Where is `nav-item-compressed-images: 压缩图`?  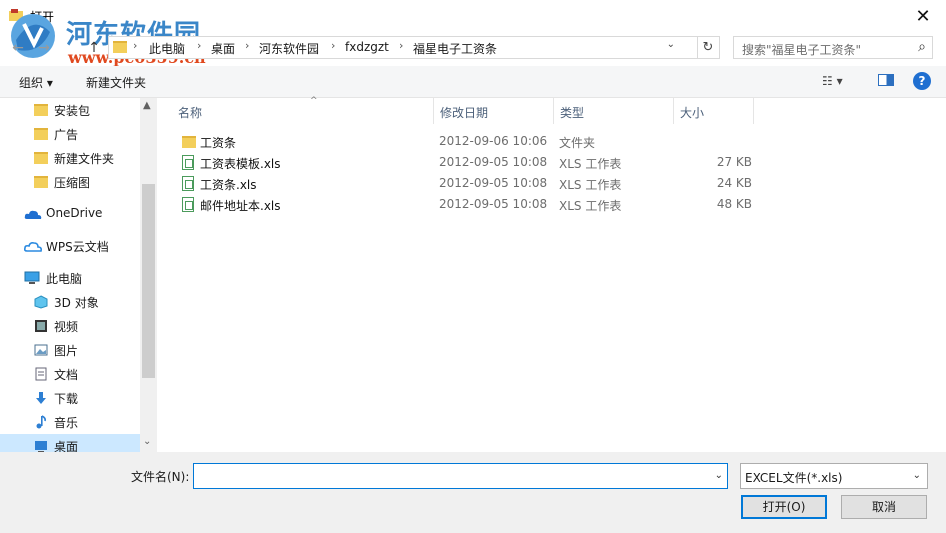
nav-item-compressed-images: 压缩图 is located at coordinates (70, 182).